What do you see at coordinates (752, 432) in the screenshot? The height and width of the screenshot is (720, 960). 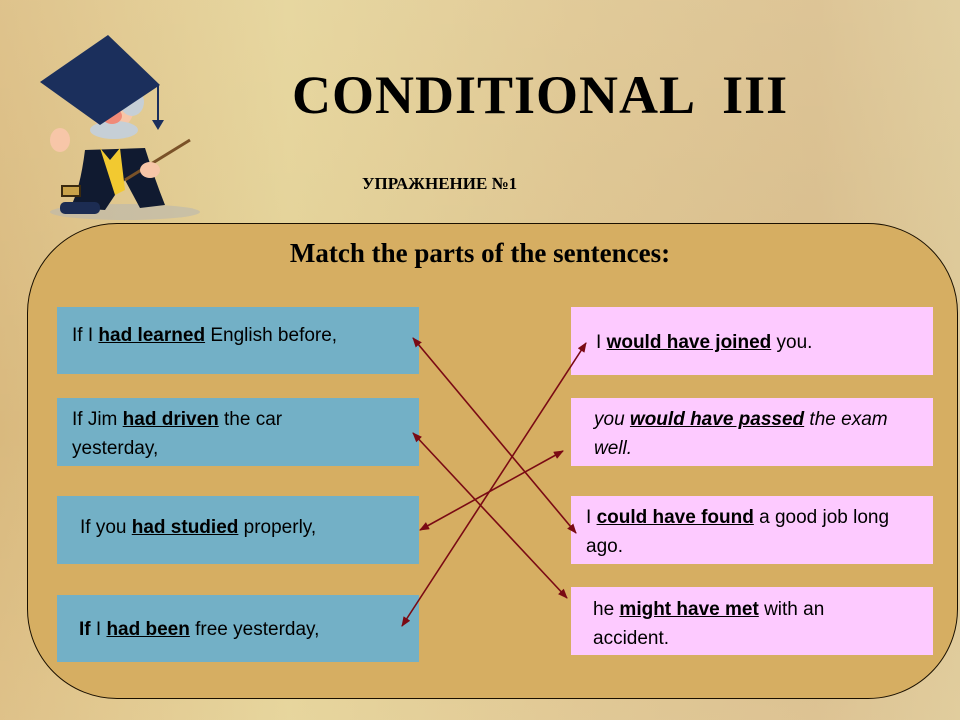 I see `right-clause-2: you would have passed the exam well.` at bounding box center [752, 432].